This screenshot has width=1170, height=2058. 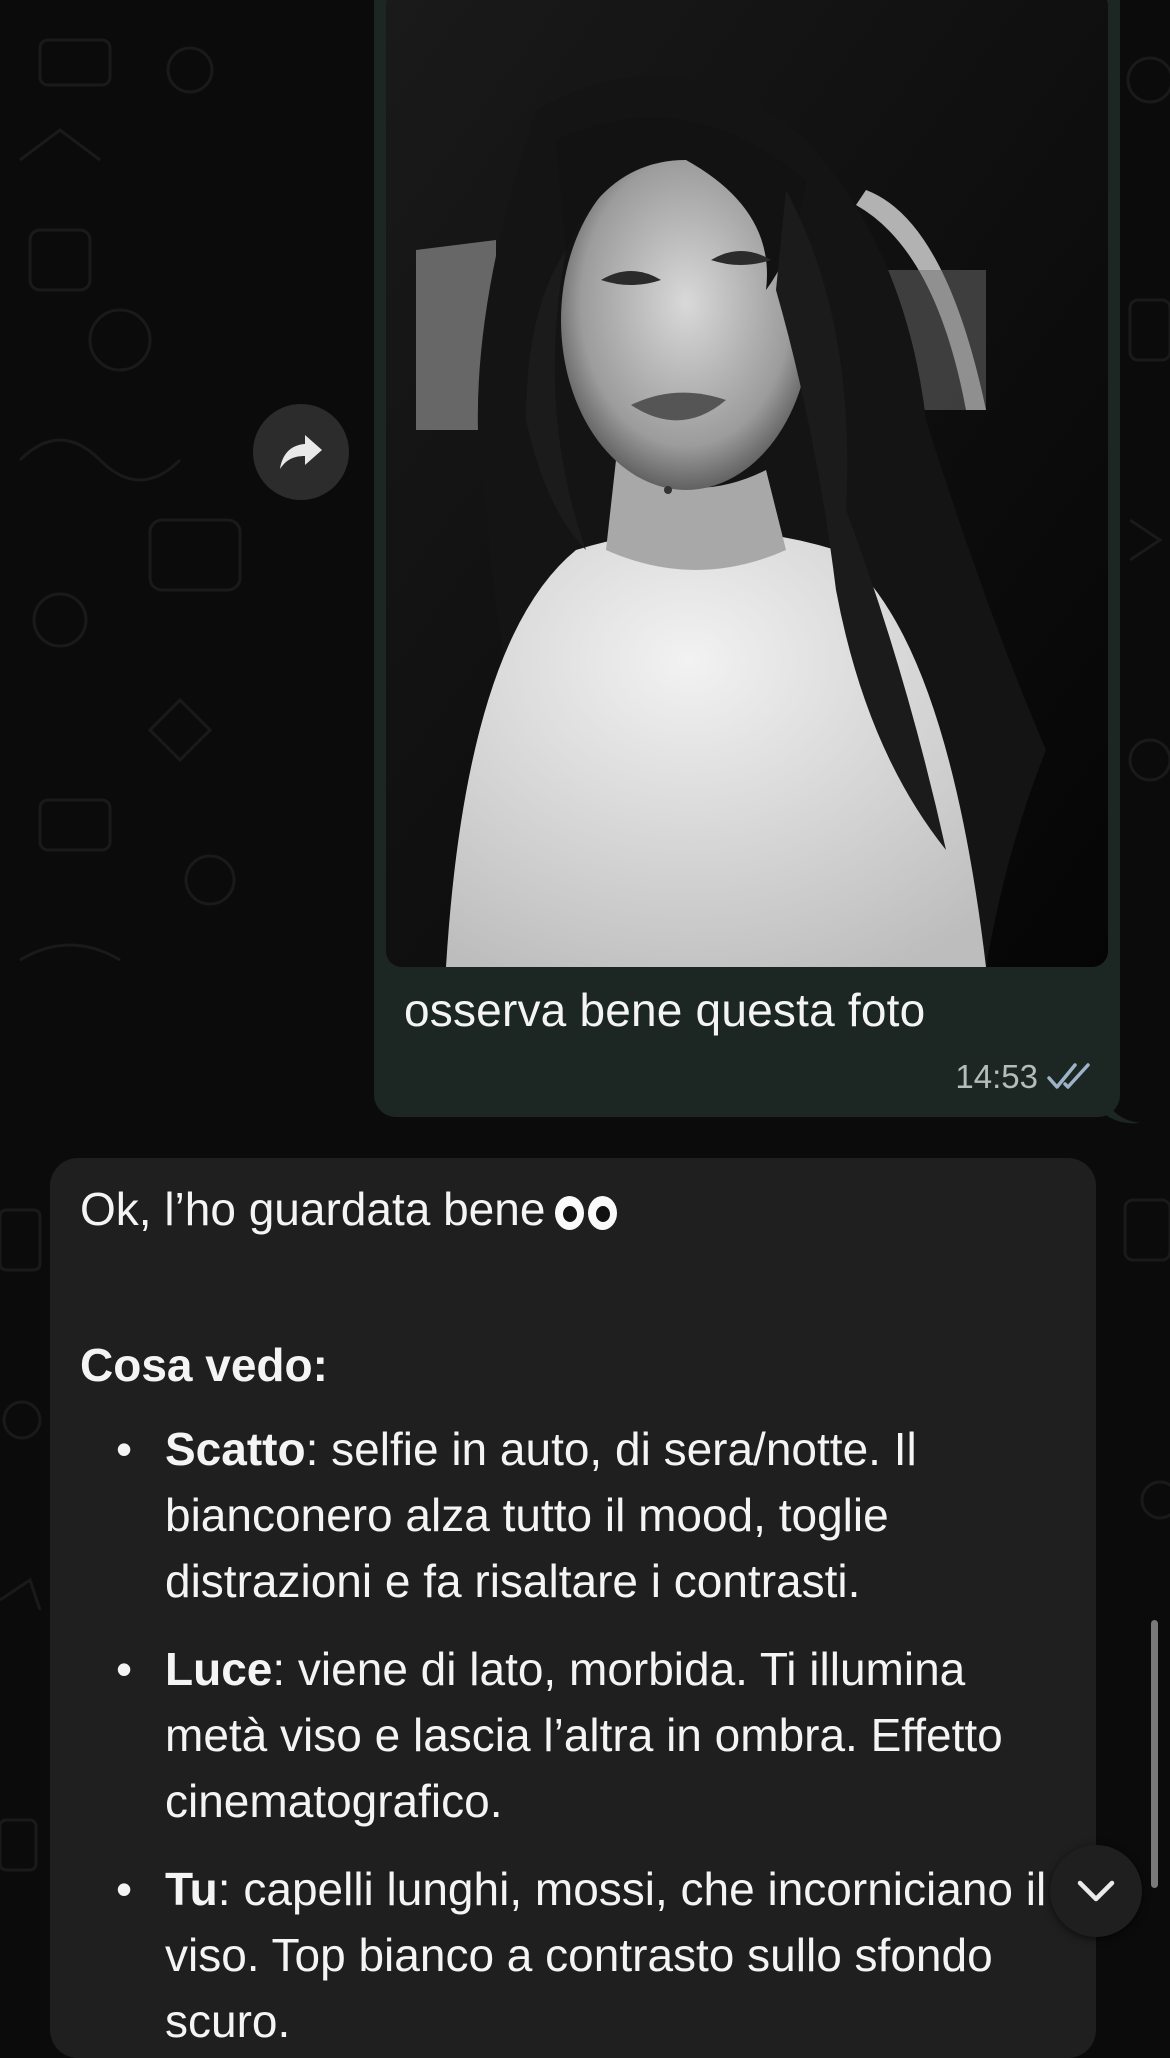 I want to click on forward-button, so click(x=301, y=452).